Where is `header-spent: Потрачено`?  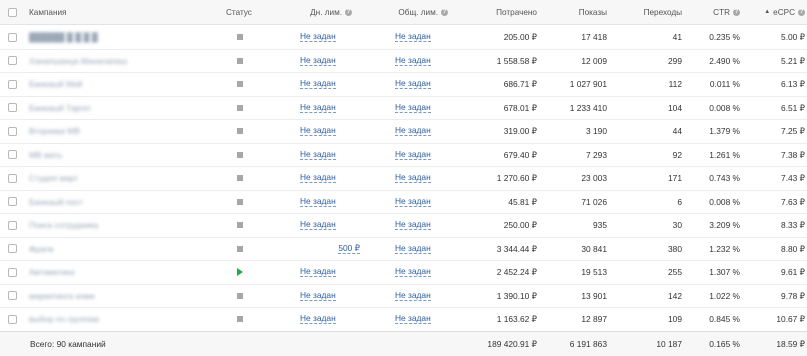
header-spent: Потрачено is located at coordinates (496, 12).